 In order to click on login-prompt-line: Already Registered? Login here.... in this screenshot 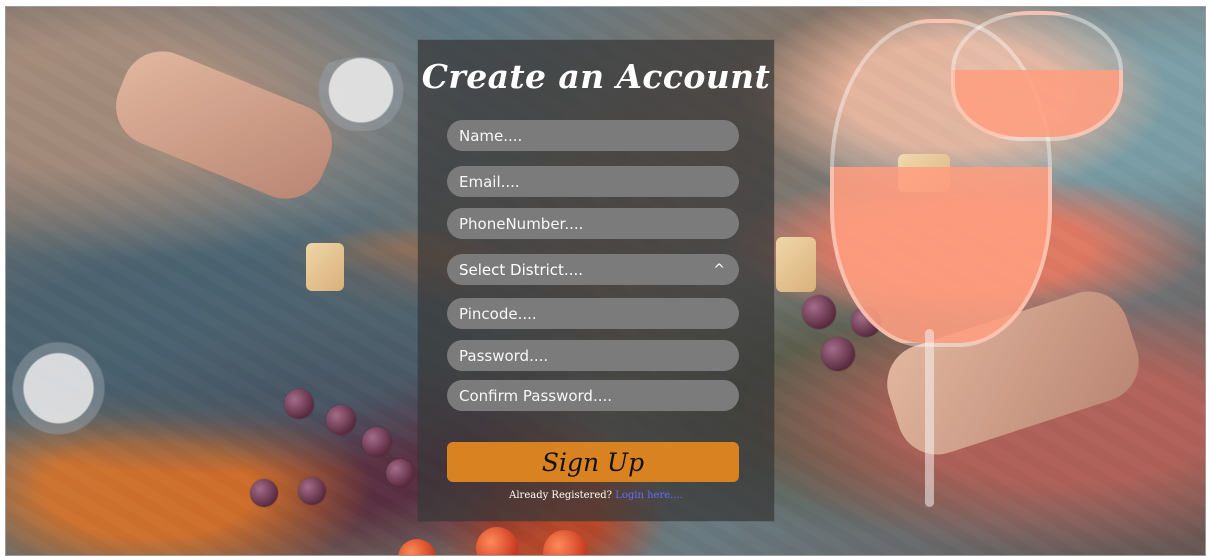, I will do `click(596, 495)`.